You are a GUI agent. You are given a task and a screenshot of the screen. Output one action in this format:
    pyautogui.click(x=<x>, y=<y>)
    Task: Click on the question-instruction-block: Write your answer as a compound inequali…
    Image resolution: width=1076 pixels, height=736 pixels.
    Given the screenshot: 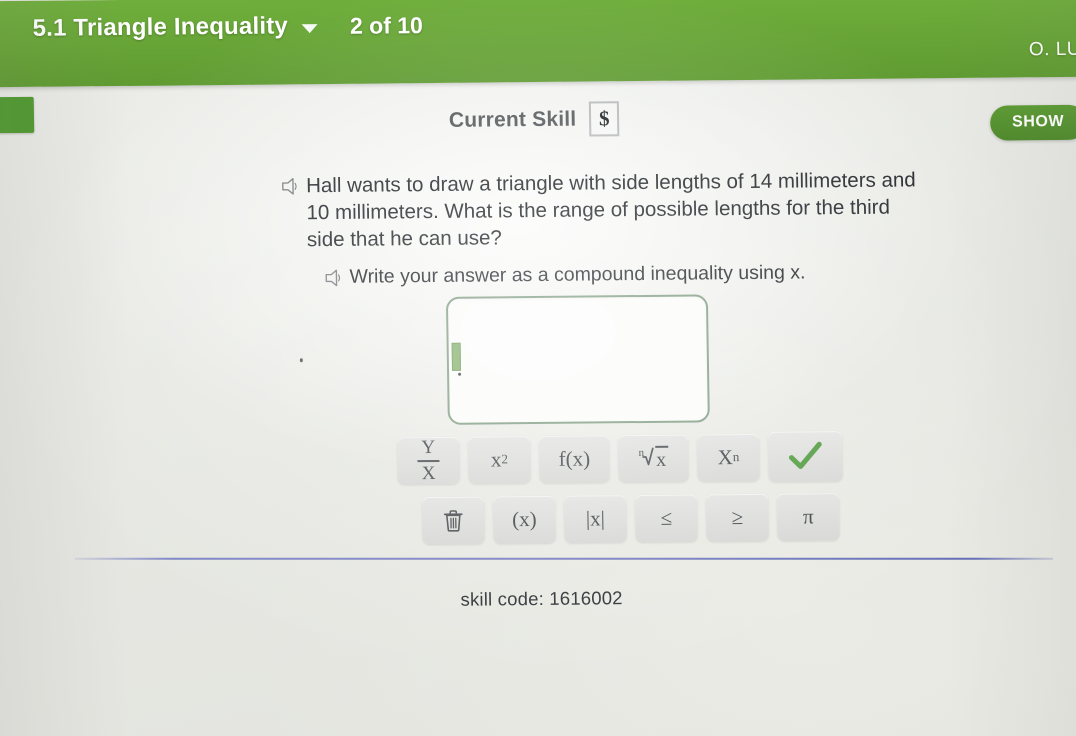 What is the action you would take?
    pyautogui.click(x=624, y=274)
    